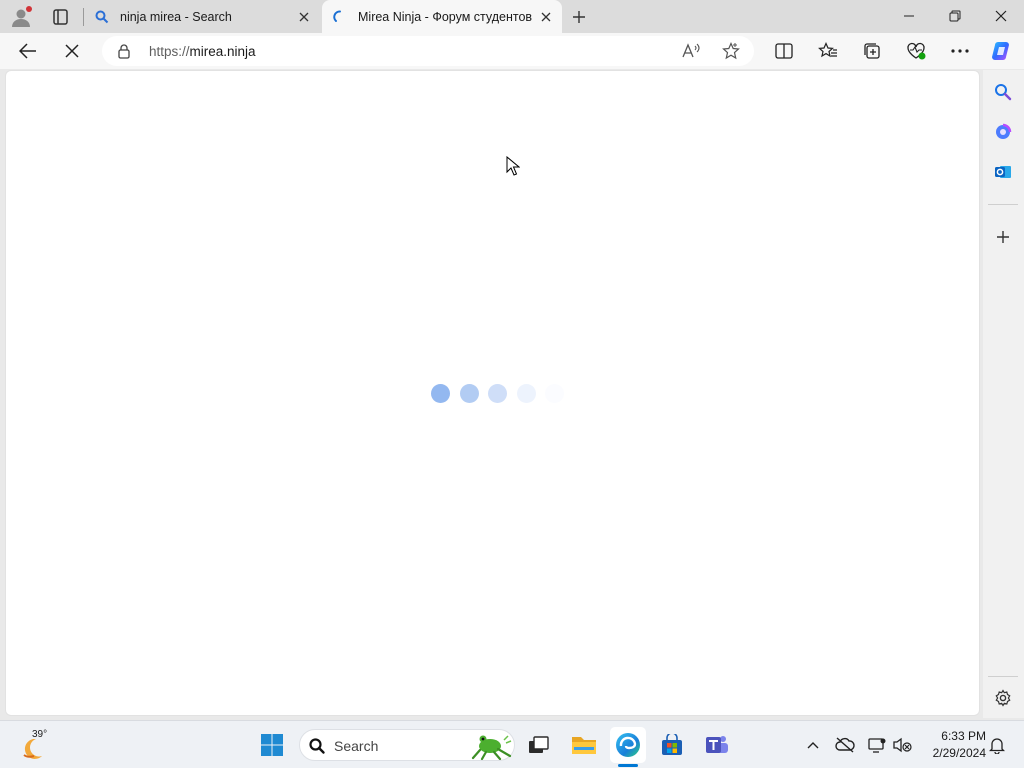 The image size is (1024, 768). Describe the element at coordinates (628, 745) in the screenshot. I see `edge-icon` at that location.